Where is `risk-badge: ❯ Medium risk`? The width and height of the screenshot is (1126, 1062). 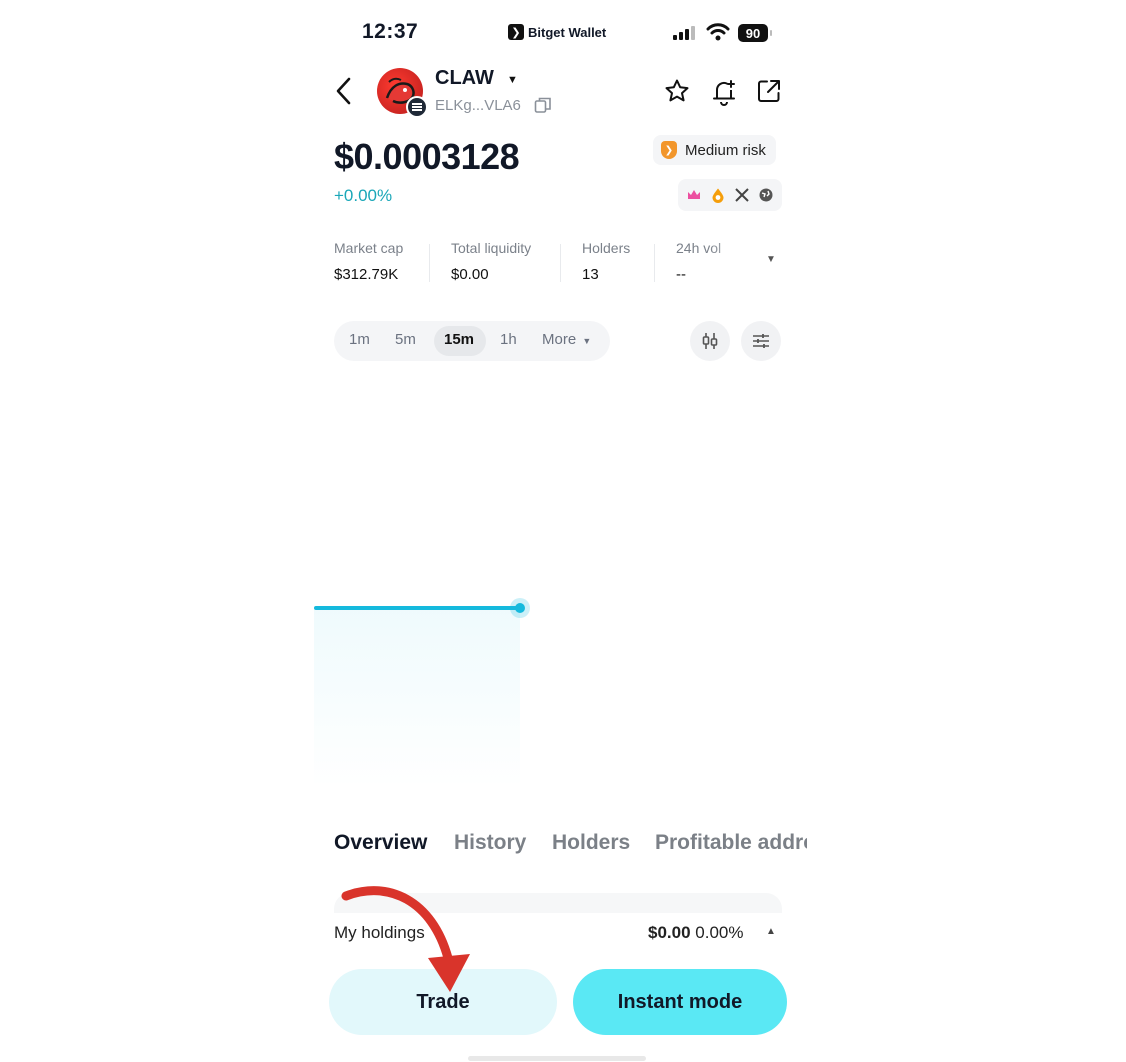 risk-badge: ❯ Medium risk is located at coordinates (714, 150).